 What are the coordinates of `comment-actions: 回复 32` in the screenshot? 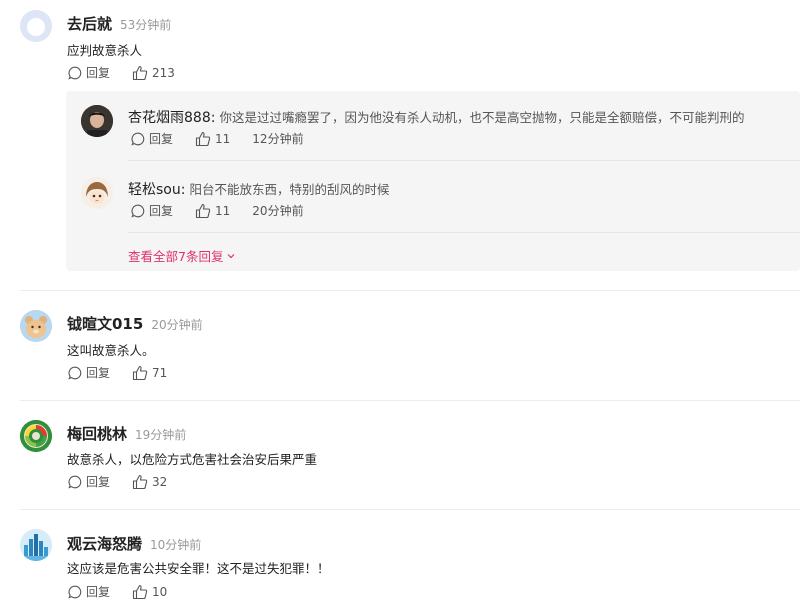 It's located at (117, 481).